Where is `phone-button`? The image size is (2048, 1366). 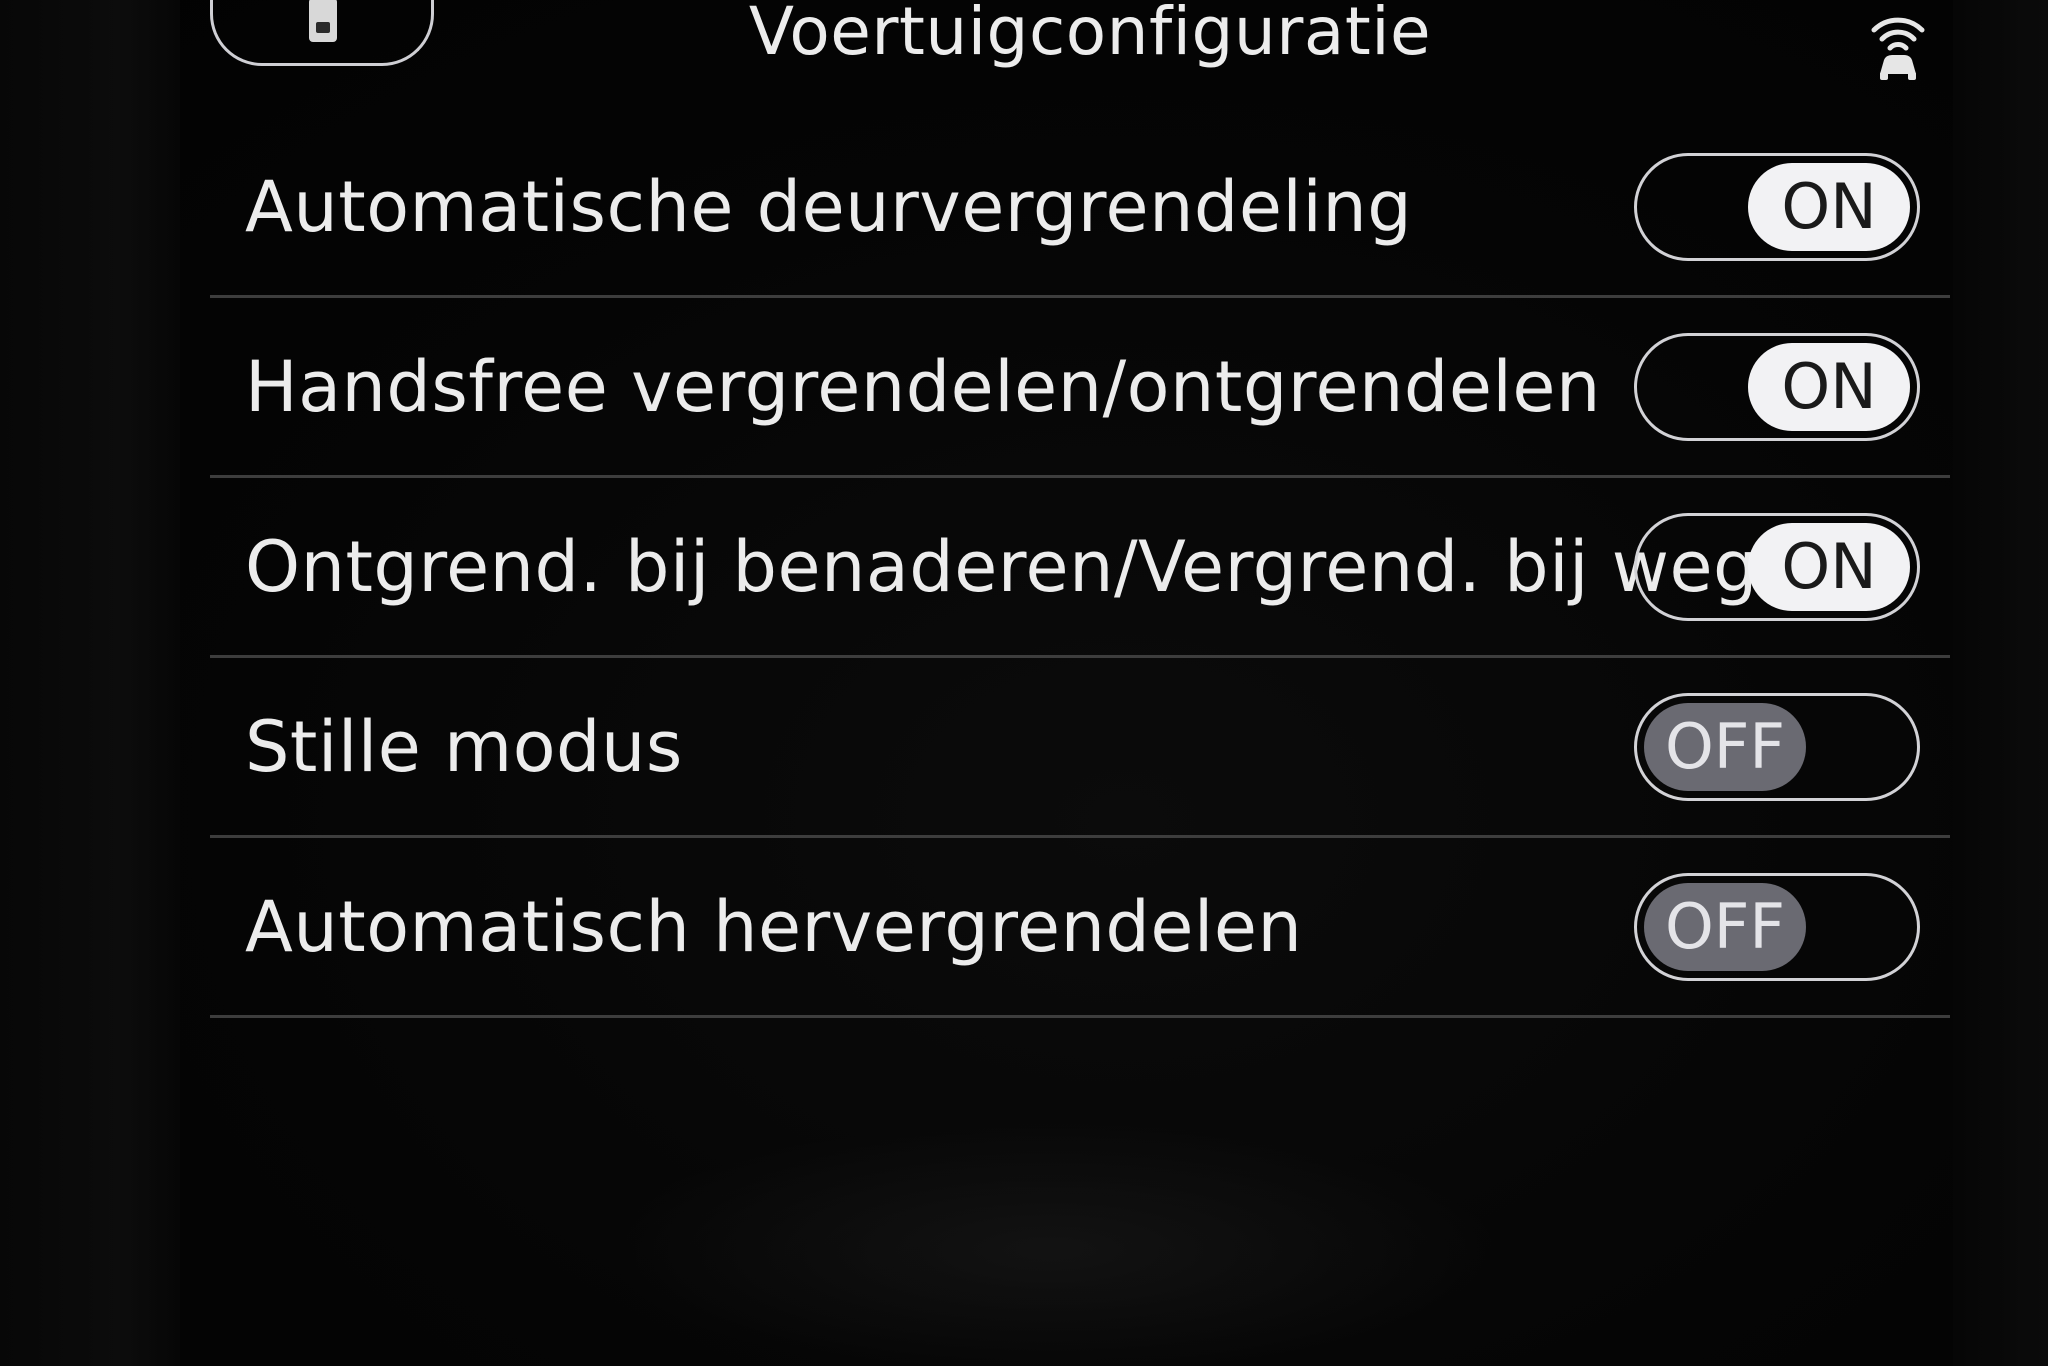
phone-button is located at coordinates (322, 33).